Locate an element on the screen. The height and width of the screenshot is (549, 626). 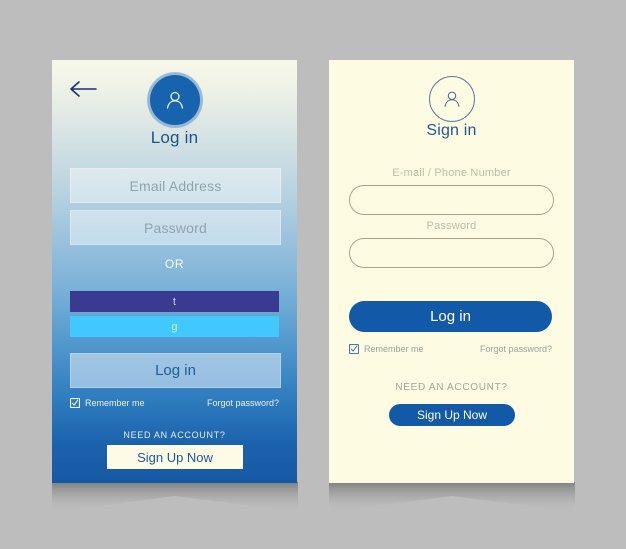
google-login-button: g is located at coordinates (174, 326).